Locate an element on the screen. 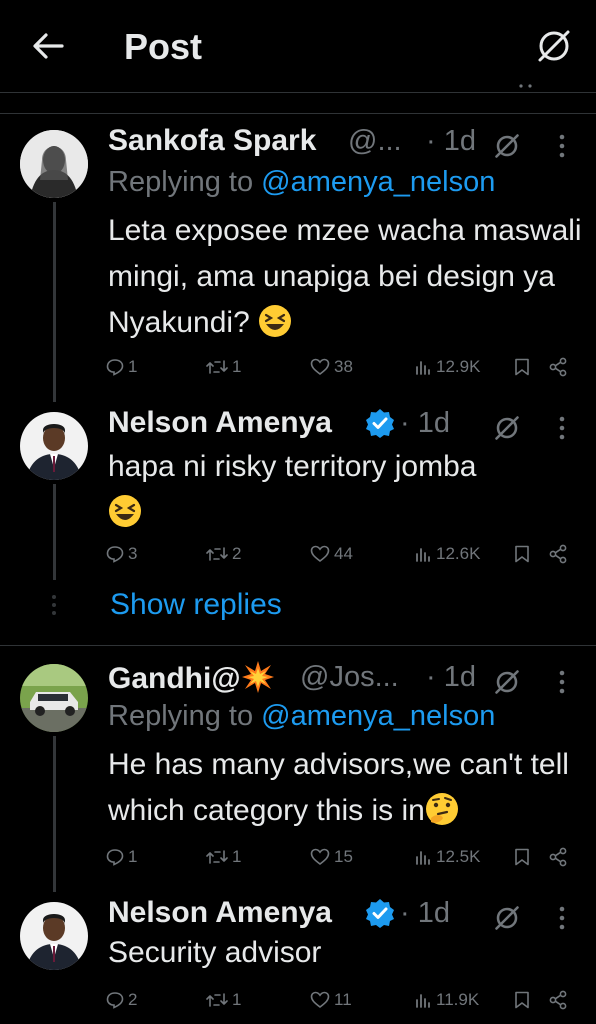  views-button: 12.6K is located at coordinates (447, 554).